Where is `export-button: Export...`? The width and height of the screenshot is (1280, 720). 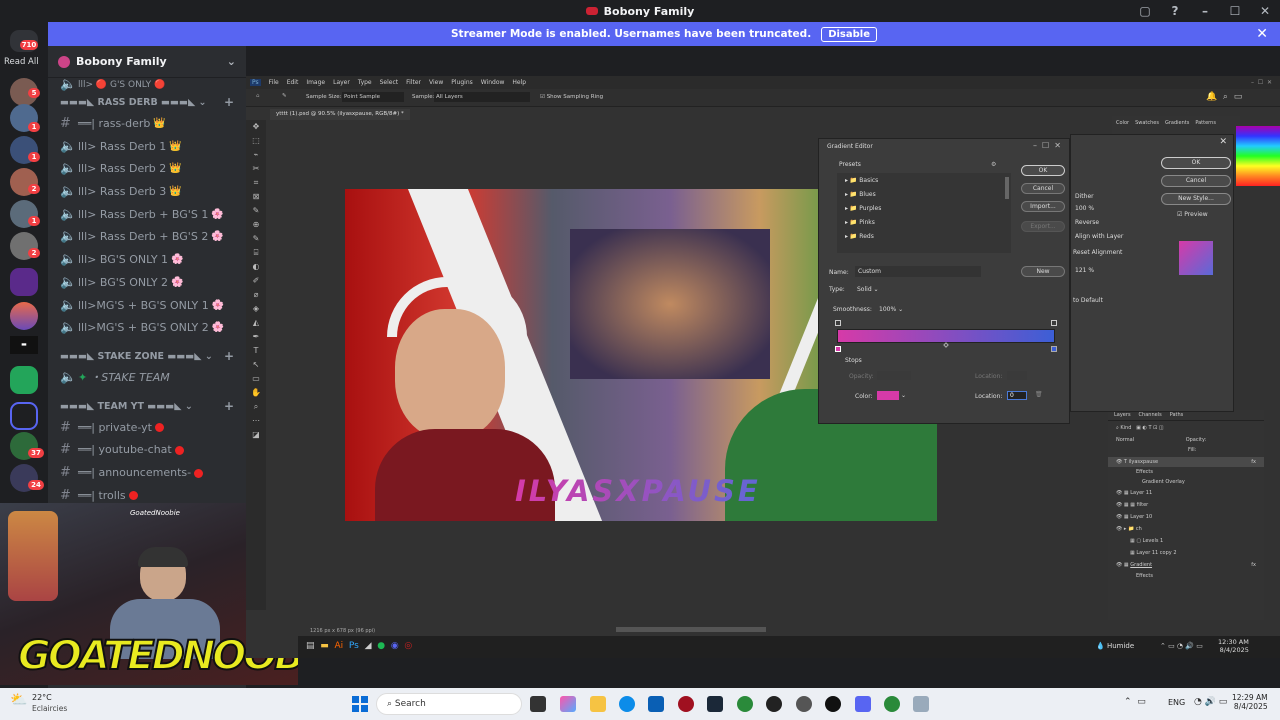 export-button: Export... is located at coordinates (1043, 226).